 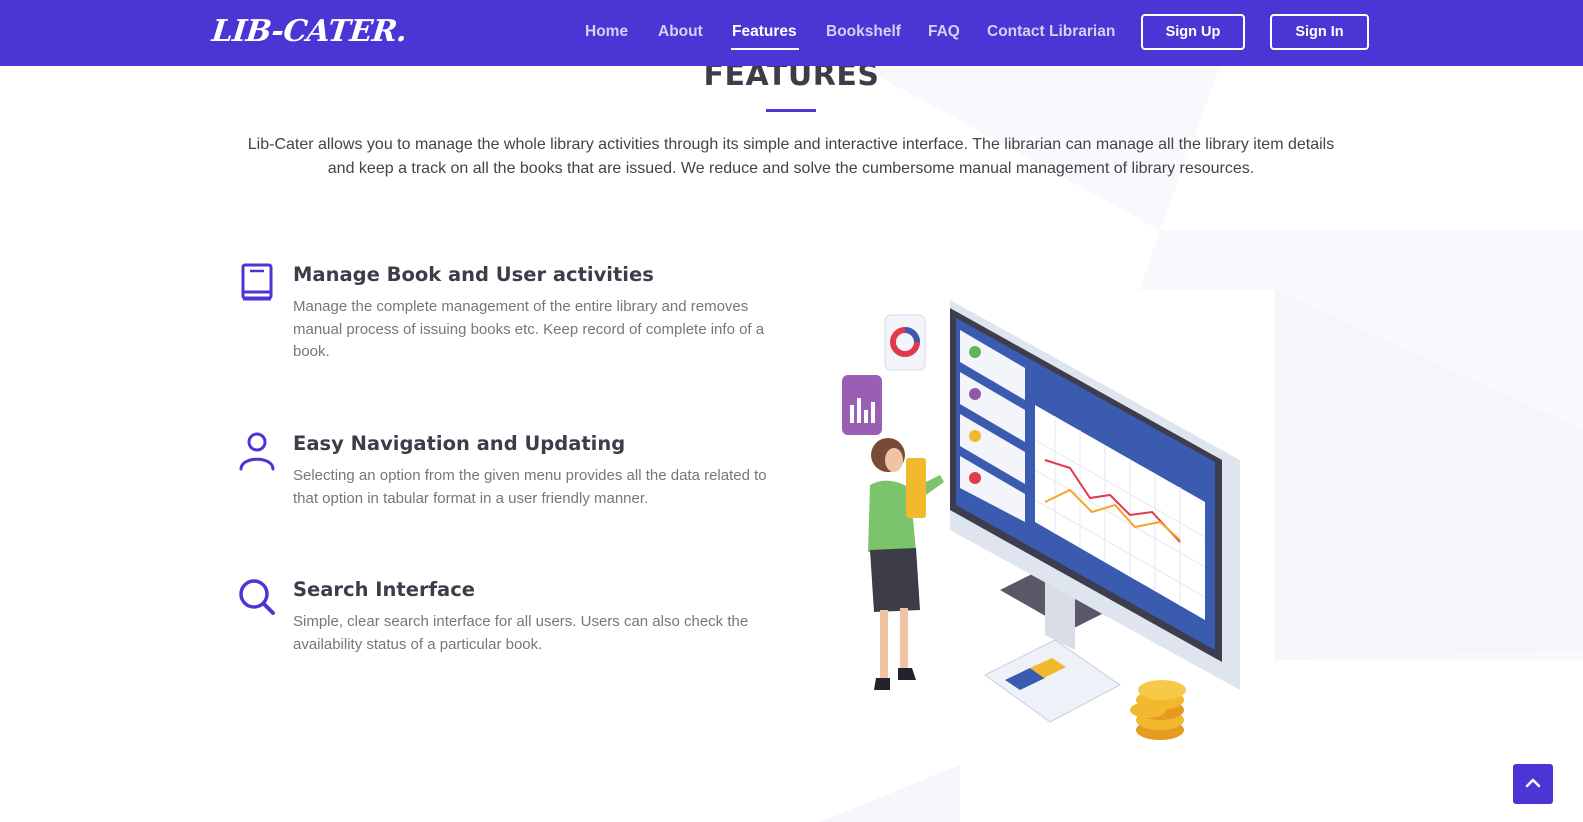 What do you see at coordinates (606, 32) in the screenshot?
I see `nav-home: Home` at bounding box center [606, 32].